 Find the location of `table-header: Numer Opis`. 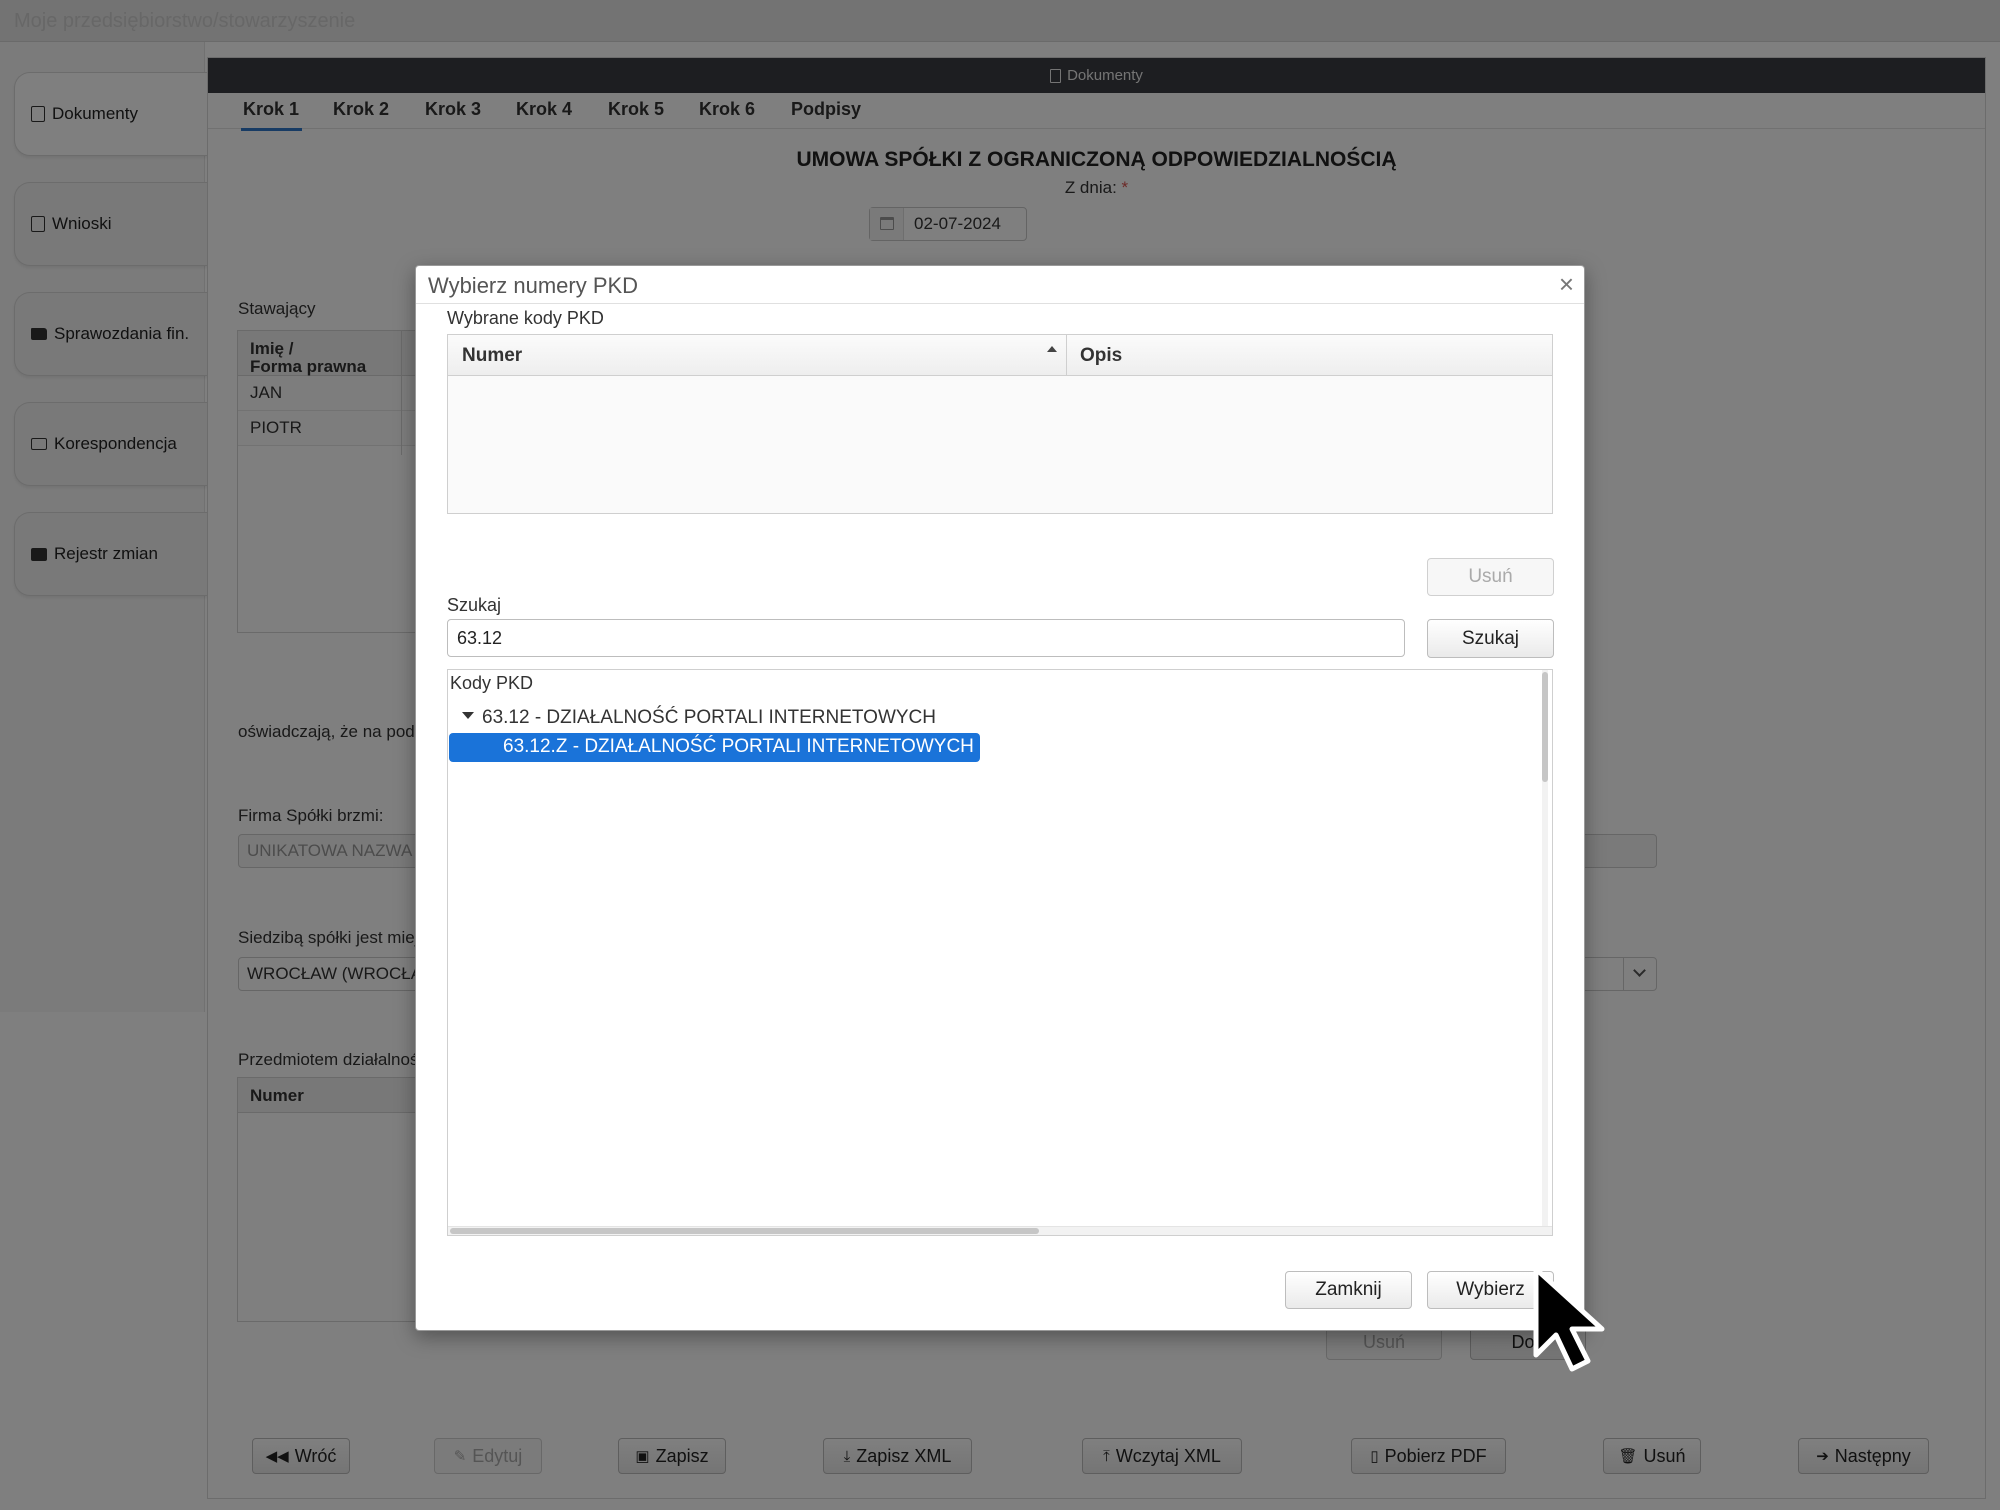

table-header: Numer Opis is located at coordinates (1000, 355).